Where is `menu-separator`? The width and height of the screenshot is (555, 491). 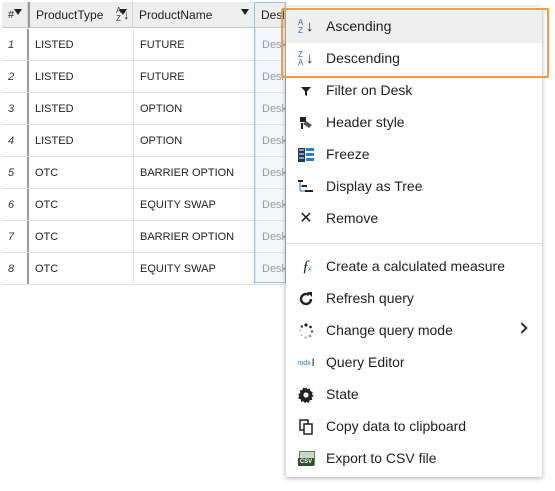
menu-separator is located at coordinates (414, 243).